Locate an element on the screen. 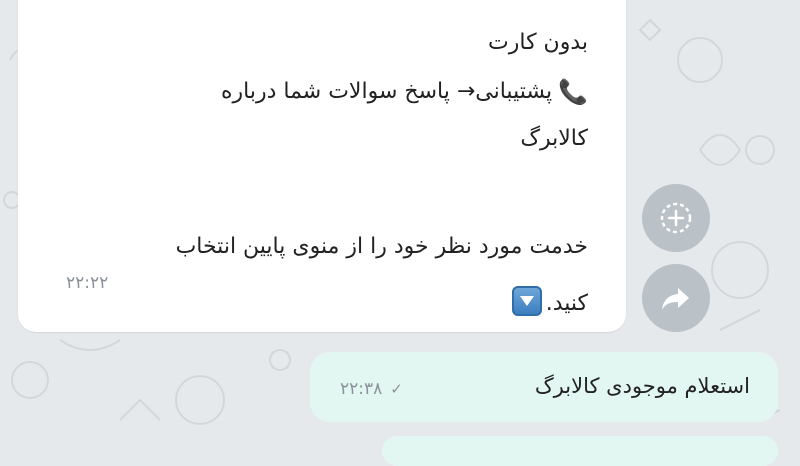 Image resolution: width=800 pixels, height=466 pixels. message-line-5: کنید. is located at coordinates (549, 301).